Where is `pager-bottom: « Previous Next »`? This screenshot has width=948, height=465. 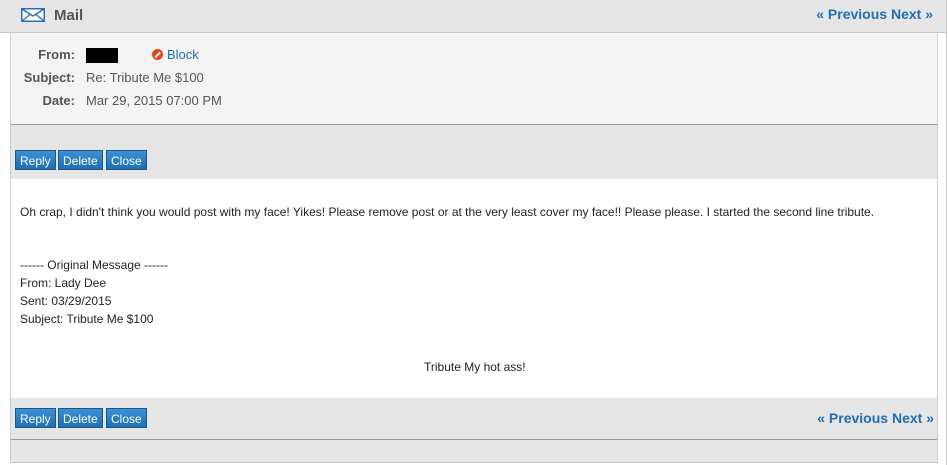
pager-bottom: « Previous Next » is located at coordinates (875, 418).